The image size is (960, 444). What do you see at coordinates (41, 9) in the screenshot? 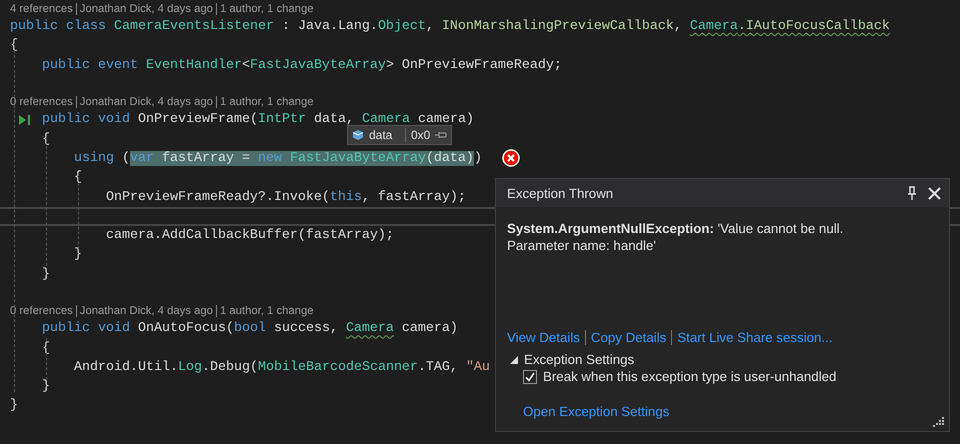
I see `codelens-link: 4 references` at bounding box center [41, 9].